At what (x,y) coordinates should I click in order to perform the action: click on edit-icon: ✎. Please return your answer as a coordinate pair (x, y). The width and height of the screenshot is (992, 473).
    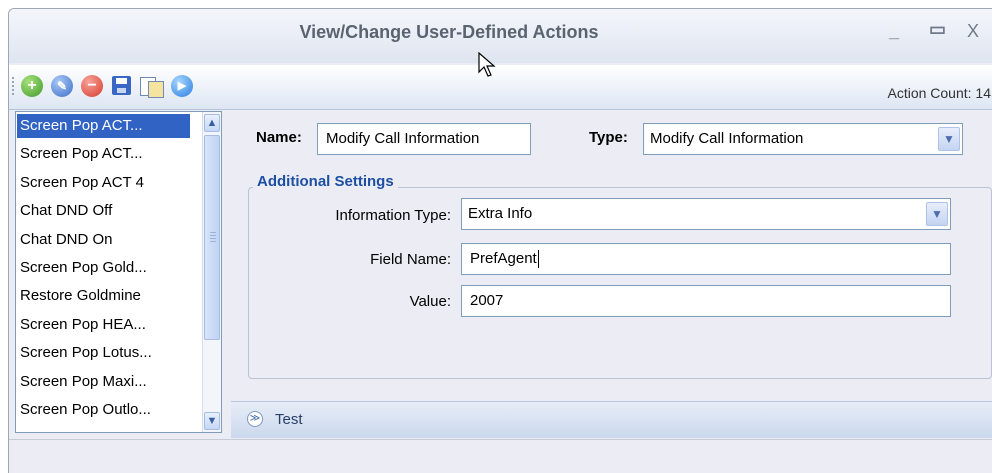
    Looking at the image, I should click on (62, 86).